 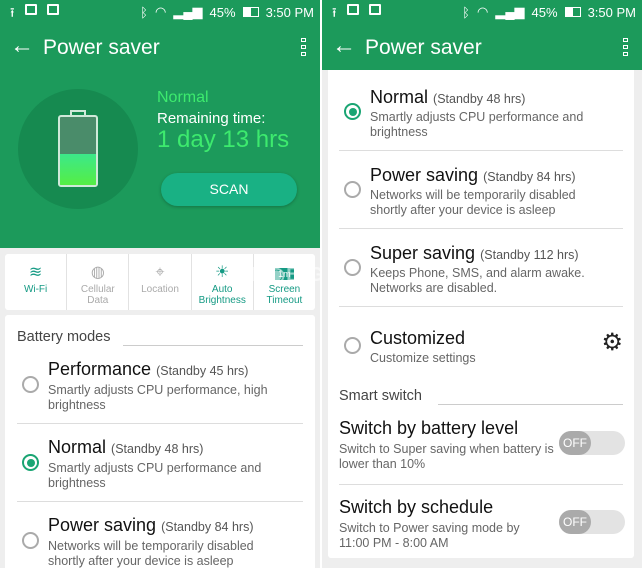 I want to click on tile-label: Timeout, so click(x=284, y=300).